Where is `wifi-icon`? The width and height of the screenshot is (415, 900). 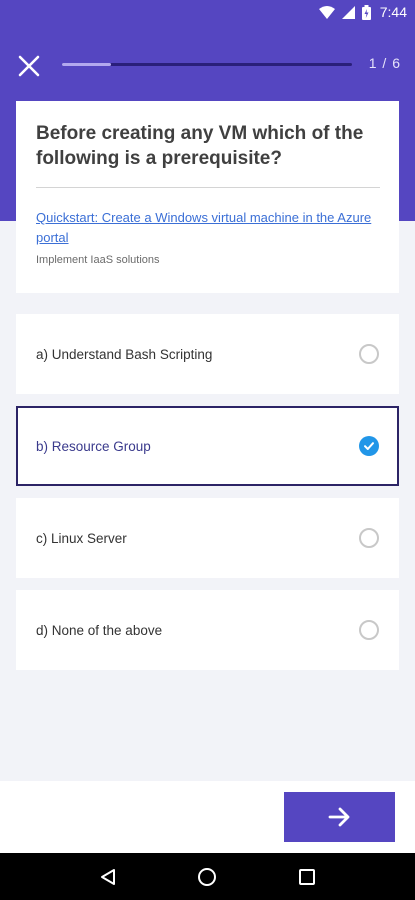 wifi-icon is located at coordinates (326, 12).